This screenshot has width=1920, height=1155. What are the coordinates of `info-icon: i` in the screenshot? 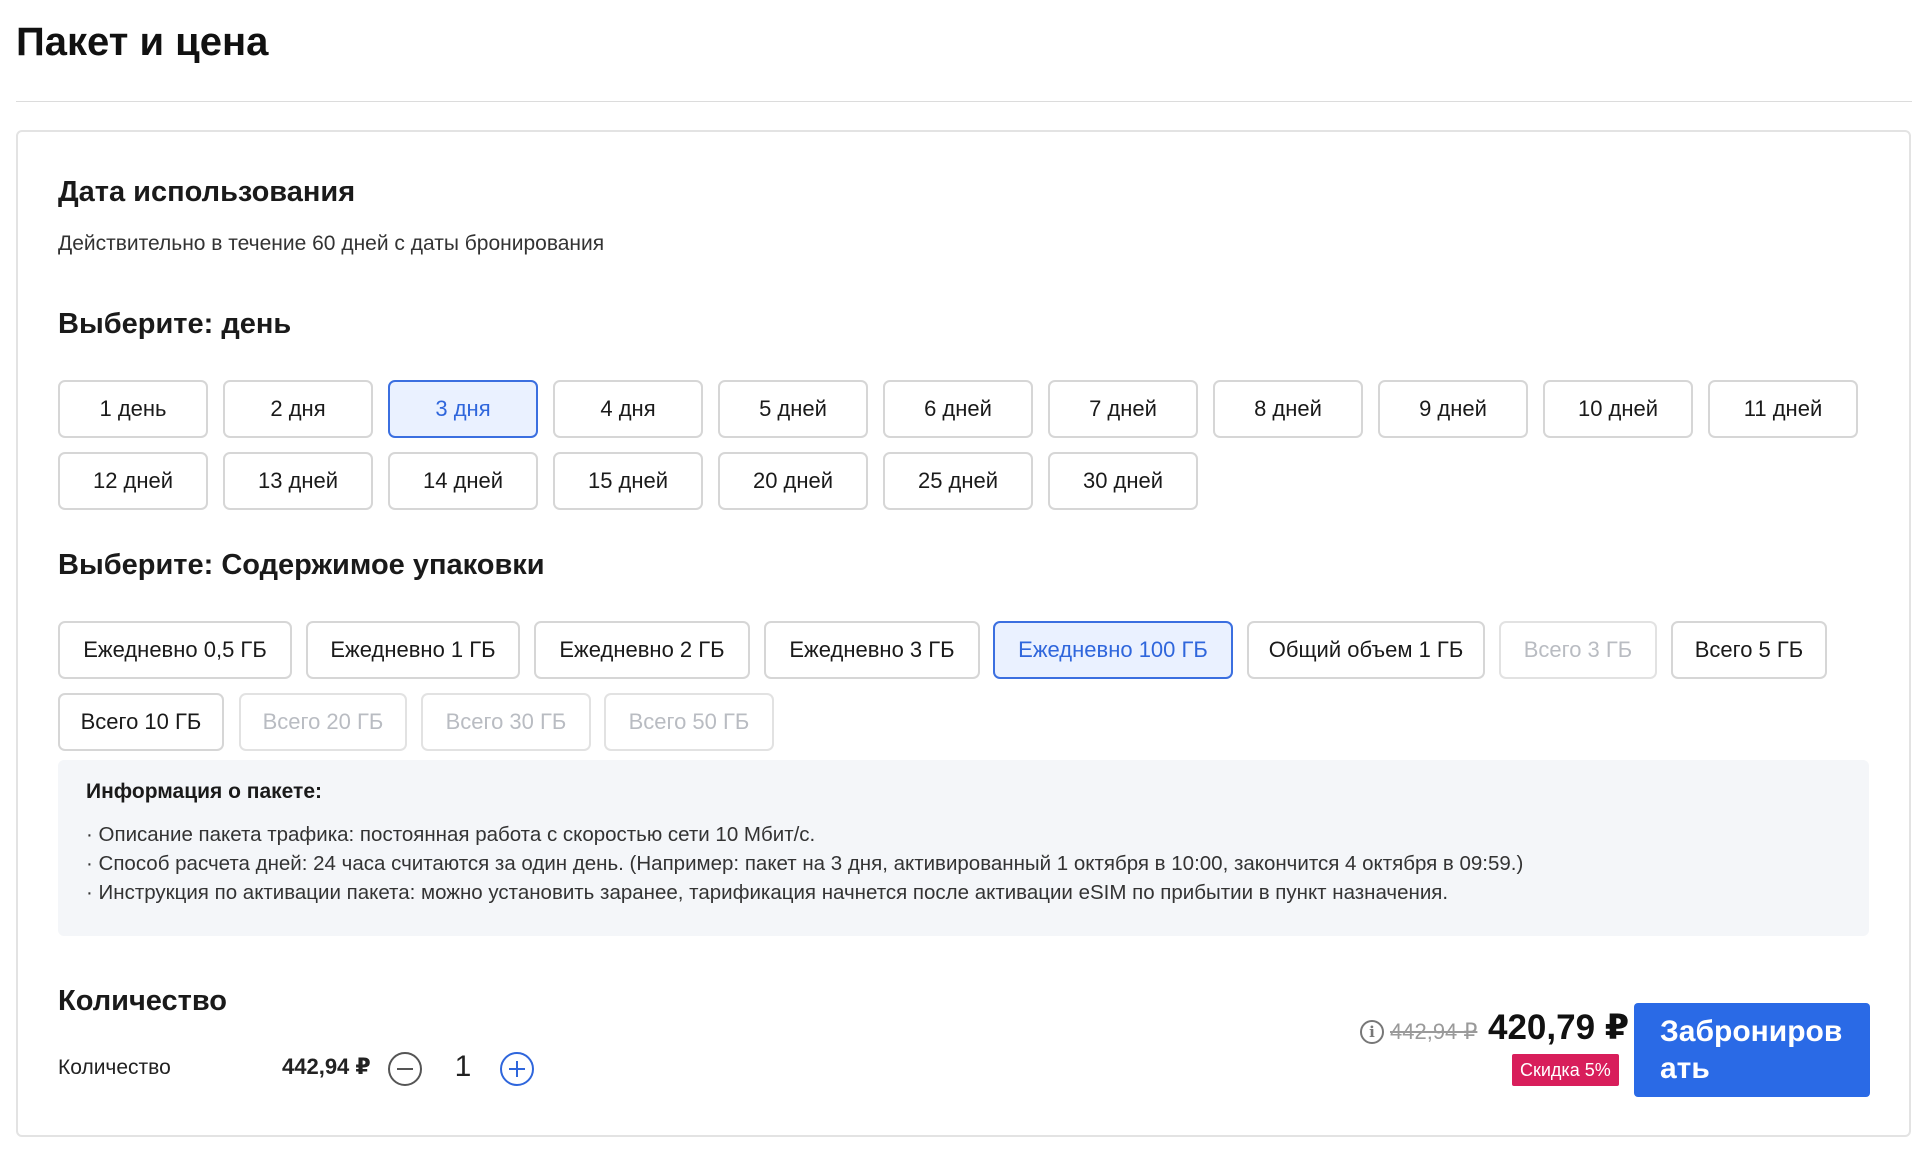 It's located at (1372, 1032).